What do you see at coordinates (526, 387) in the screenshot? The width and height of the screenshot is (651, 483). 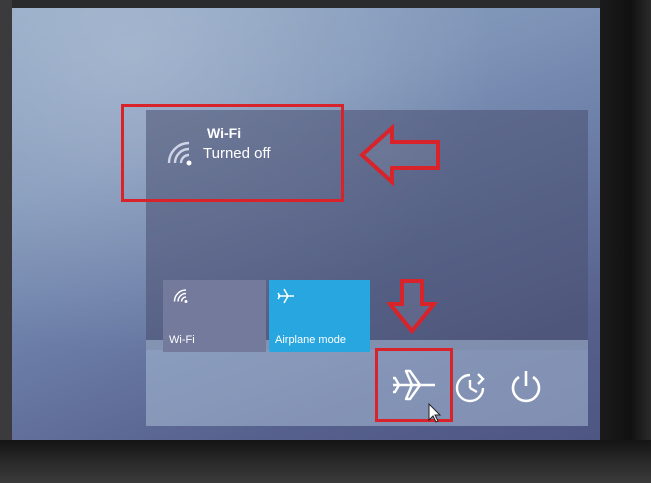 I see `power-icon` at bounding box center [526, 387].